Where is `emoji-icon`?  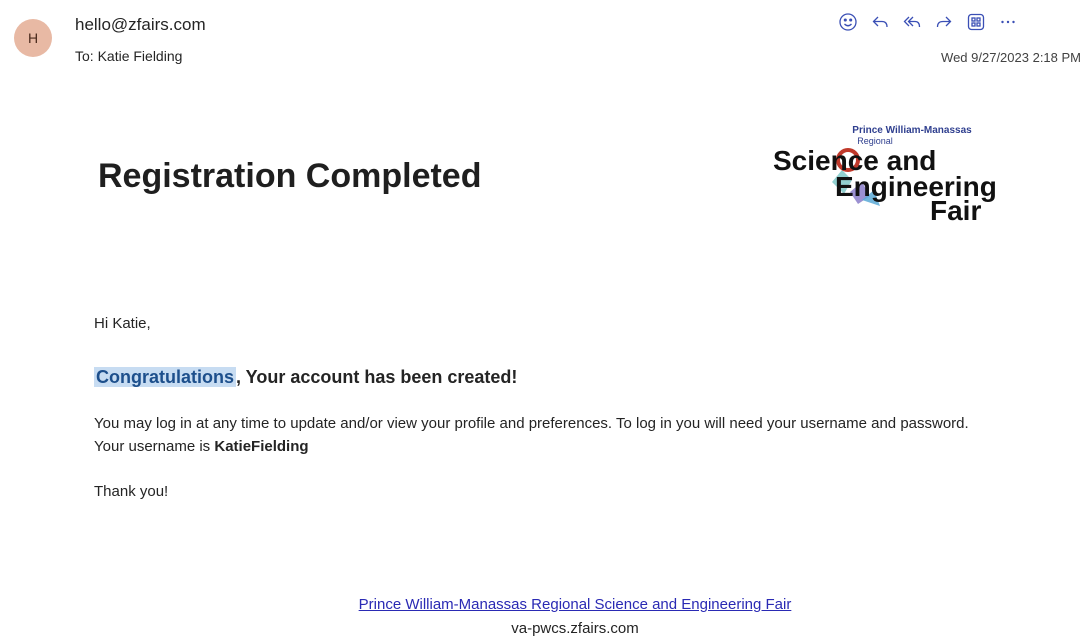
emoji-icon is located at coordinates (848, 22).